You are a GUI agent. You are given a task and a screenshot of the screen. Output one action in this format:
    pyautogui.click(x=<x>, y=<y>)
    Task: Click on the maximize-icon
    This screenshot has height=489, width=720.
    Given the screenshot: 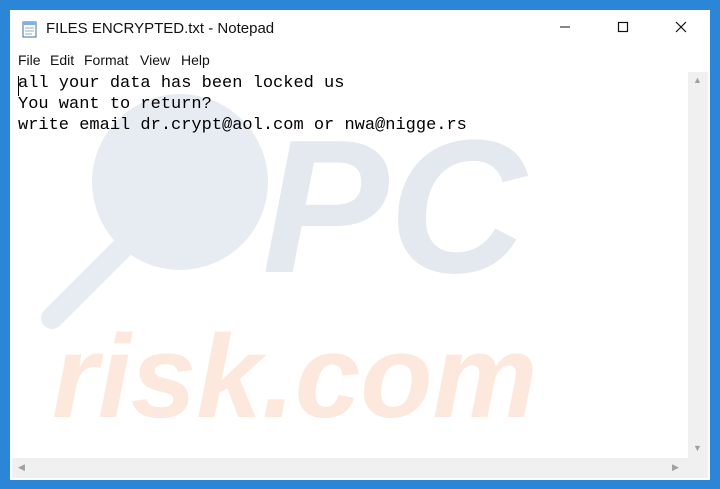 What is the action you would take?
    pyautogui.click(x=623, y=29)
    